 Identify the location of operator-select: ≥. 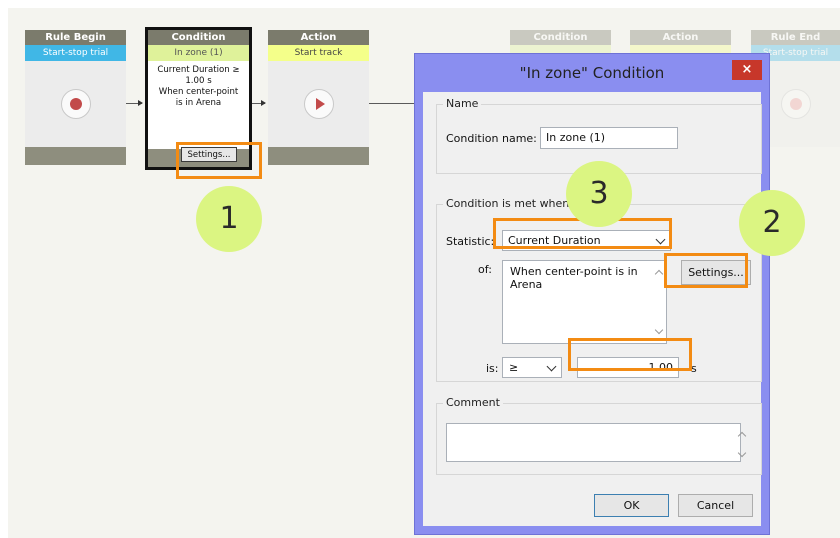
(532, 367).